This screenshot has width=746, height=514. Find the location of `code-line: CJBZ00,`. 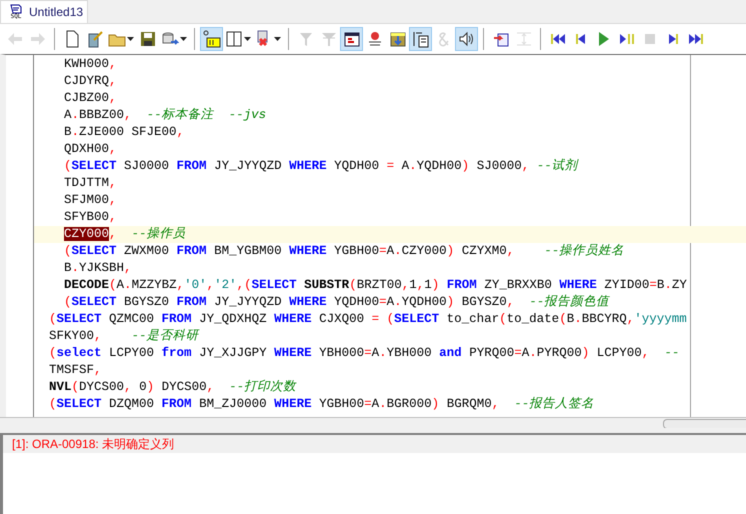

code-line: CJBZ00, is located at coordinates (90, 98).